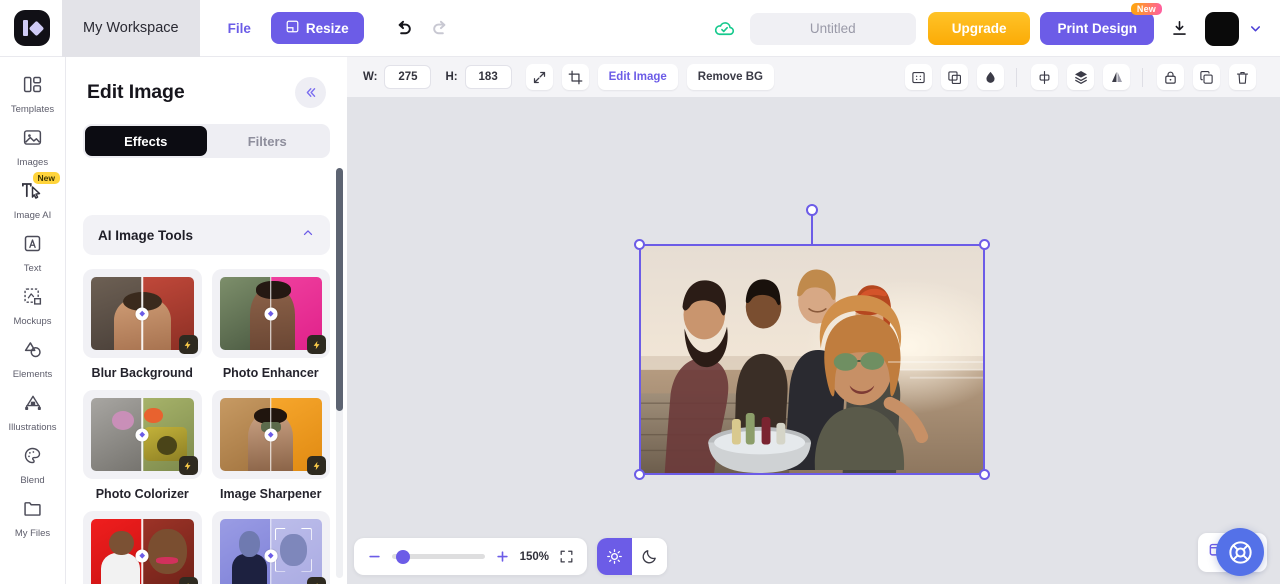  What do you see at coordinates (451, 77) in the screenshot?
I see `height-label: H:` at bounding box center [451, 77].